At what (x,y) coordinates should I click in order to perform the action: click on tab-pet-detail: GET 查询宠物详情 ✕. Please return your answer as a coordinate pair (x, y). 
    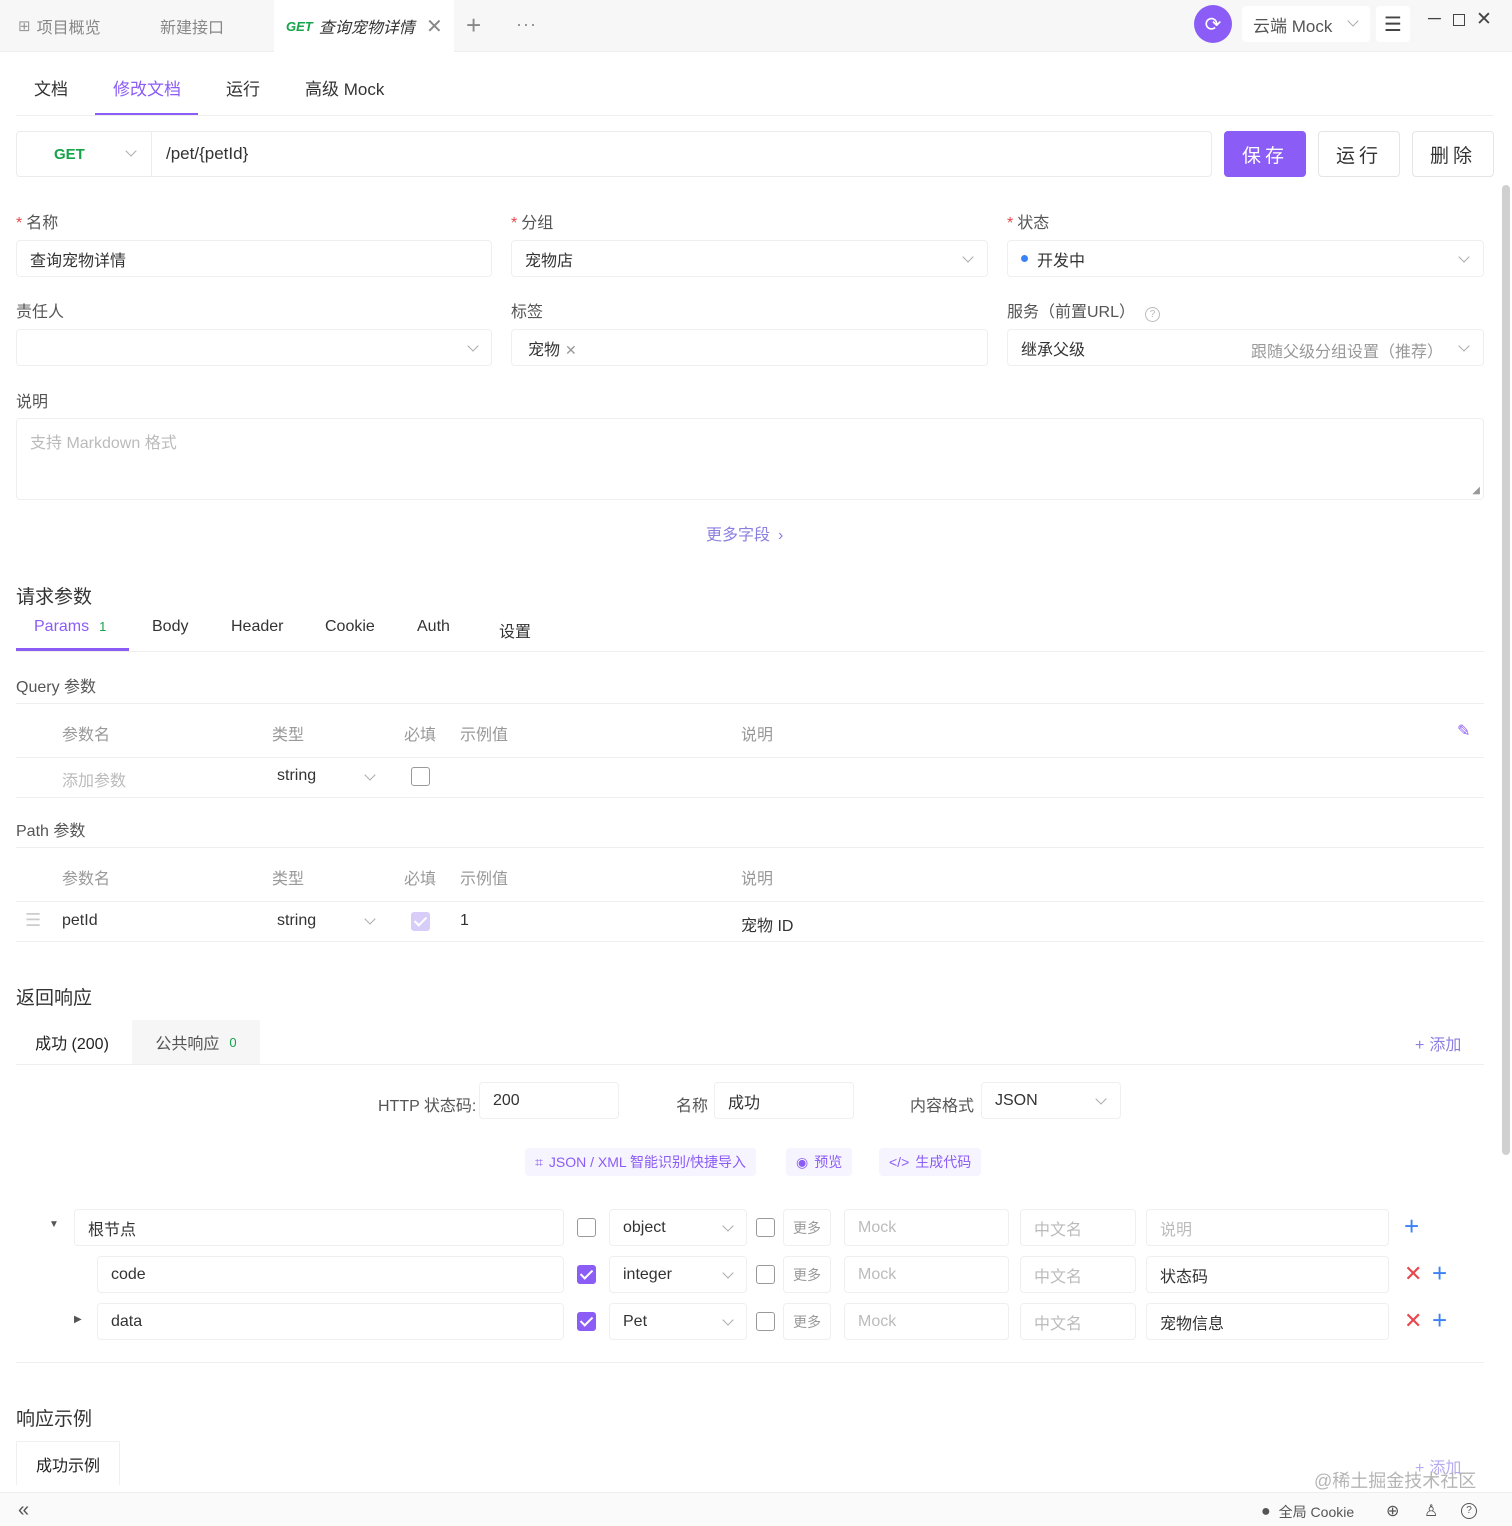
    Looking at the image, I should click on (364, 26).